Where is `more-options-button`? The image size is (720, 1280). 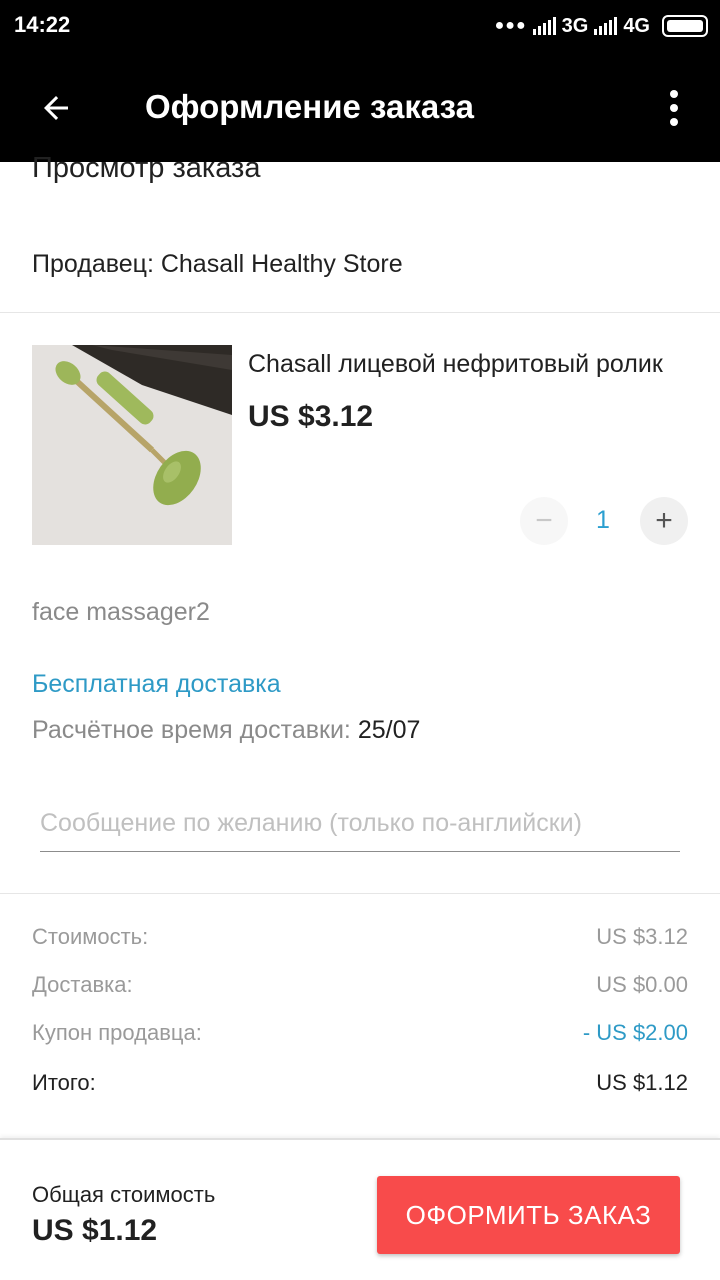 more-options-button is located at coordinates (674, 108).